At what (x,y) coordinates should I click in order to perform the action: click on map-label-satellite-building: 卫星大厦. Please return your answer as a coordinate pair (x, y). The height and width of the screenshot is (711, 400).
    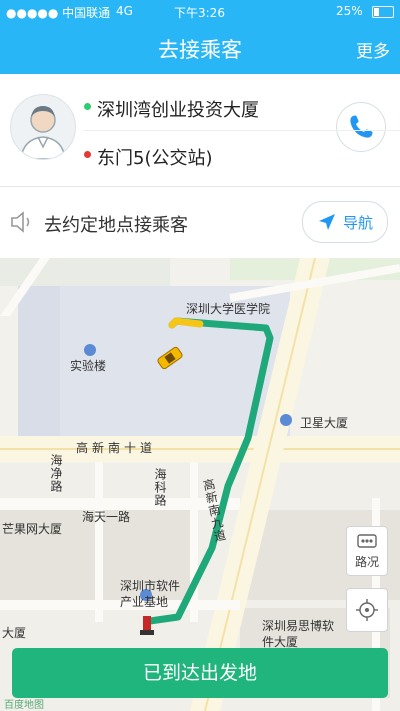
    Looking at the image, I should click on (324, 423).